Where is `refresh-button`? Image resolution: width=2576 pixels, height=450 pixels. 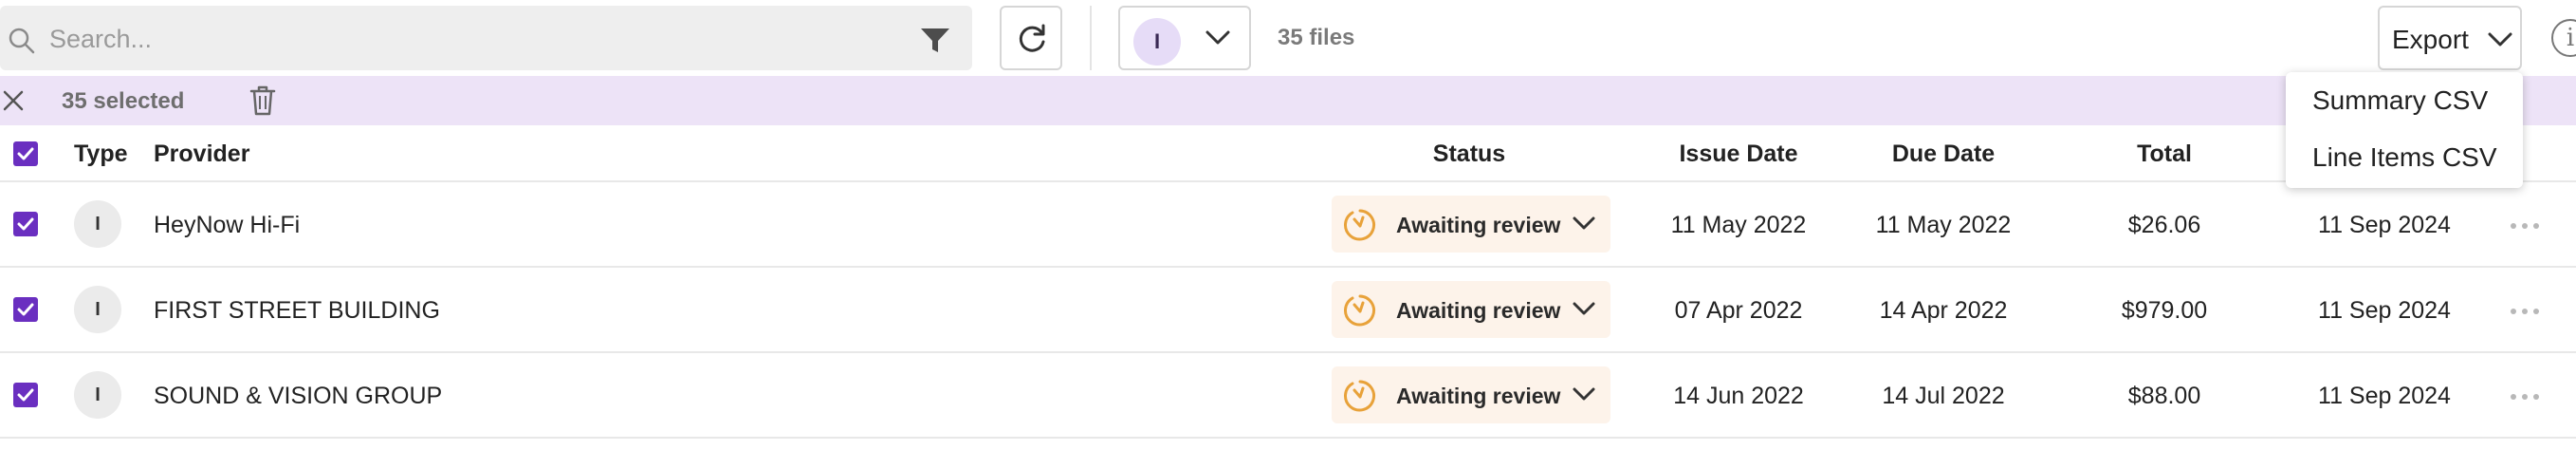 refresh-button is located at coordinates (1031, 38).